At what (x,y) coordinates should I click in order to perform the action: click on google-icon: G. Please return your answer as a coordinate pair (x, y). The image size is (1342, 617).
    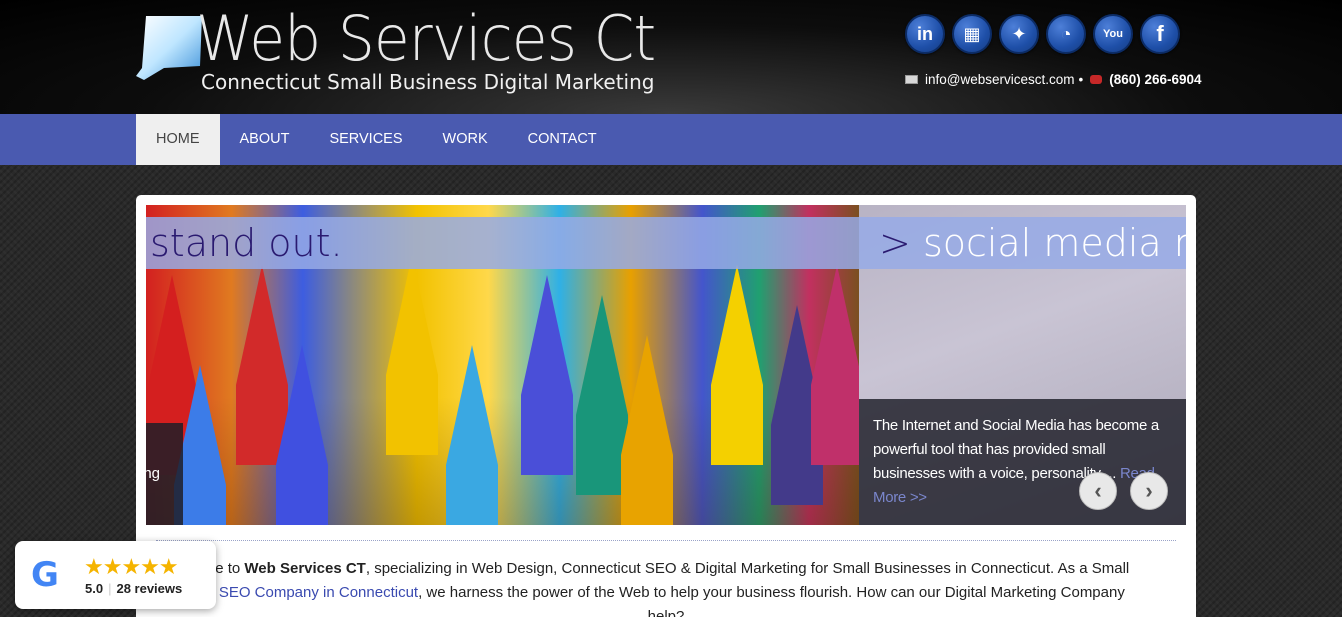
    Looking at the image, I should click on (45, 575).